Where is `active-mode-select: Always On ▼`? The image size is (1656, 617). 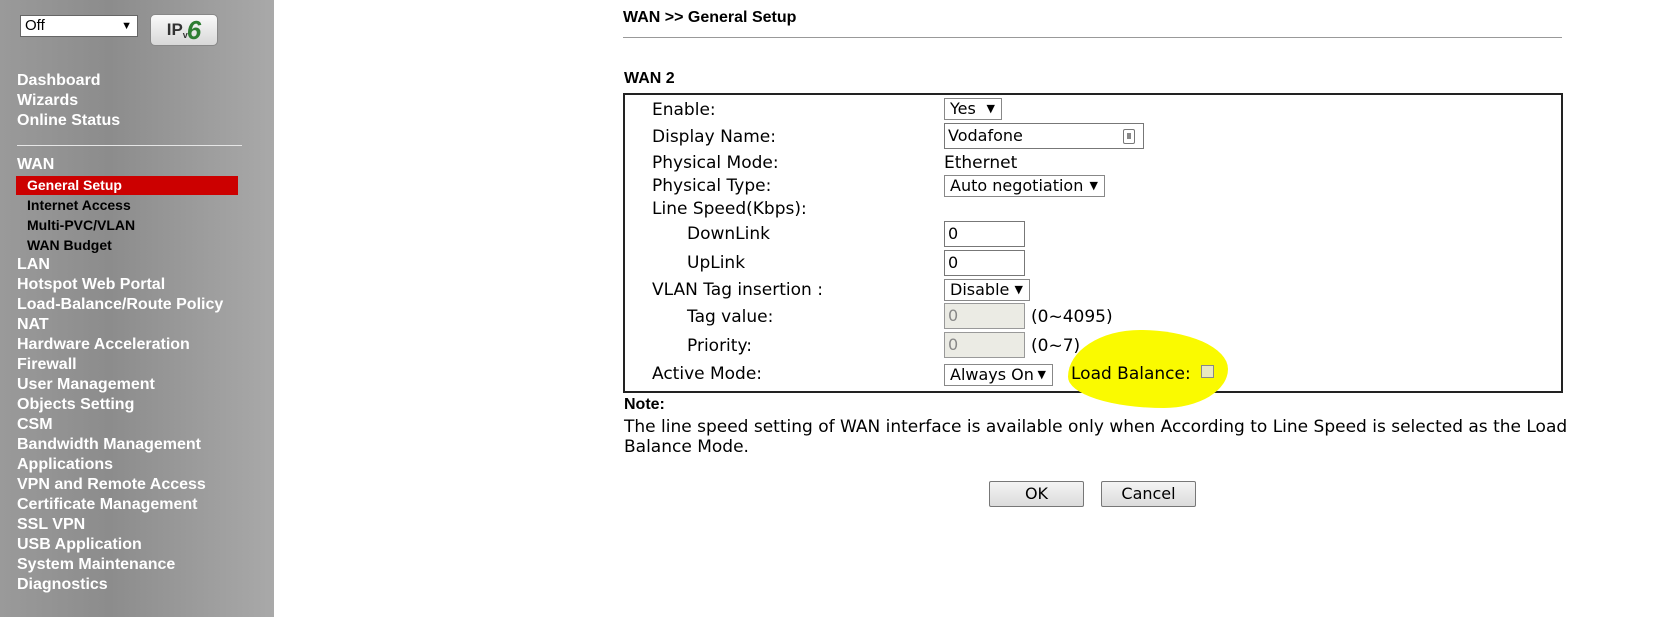
active-mode-select: Always On ▼ is located at coordinates (998, 375).